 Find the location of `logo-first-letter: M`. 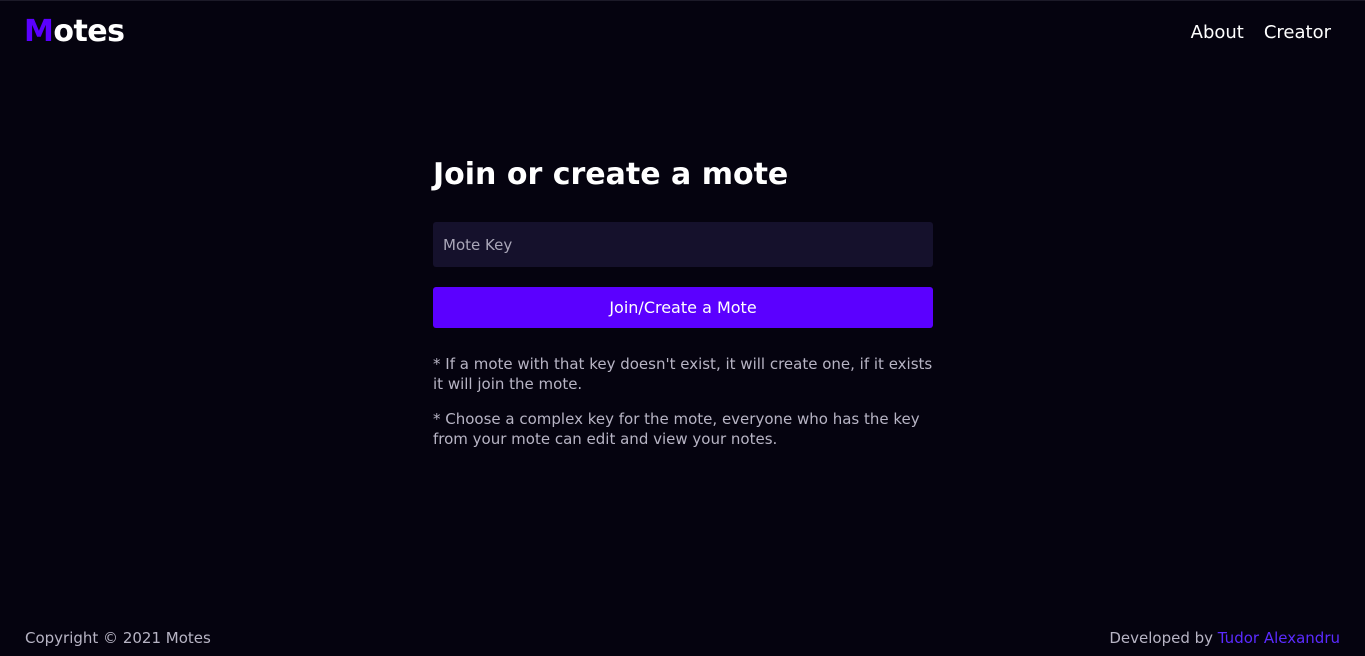

logo-first-letter: M is located at coordinates (39, 31).